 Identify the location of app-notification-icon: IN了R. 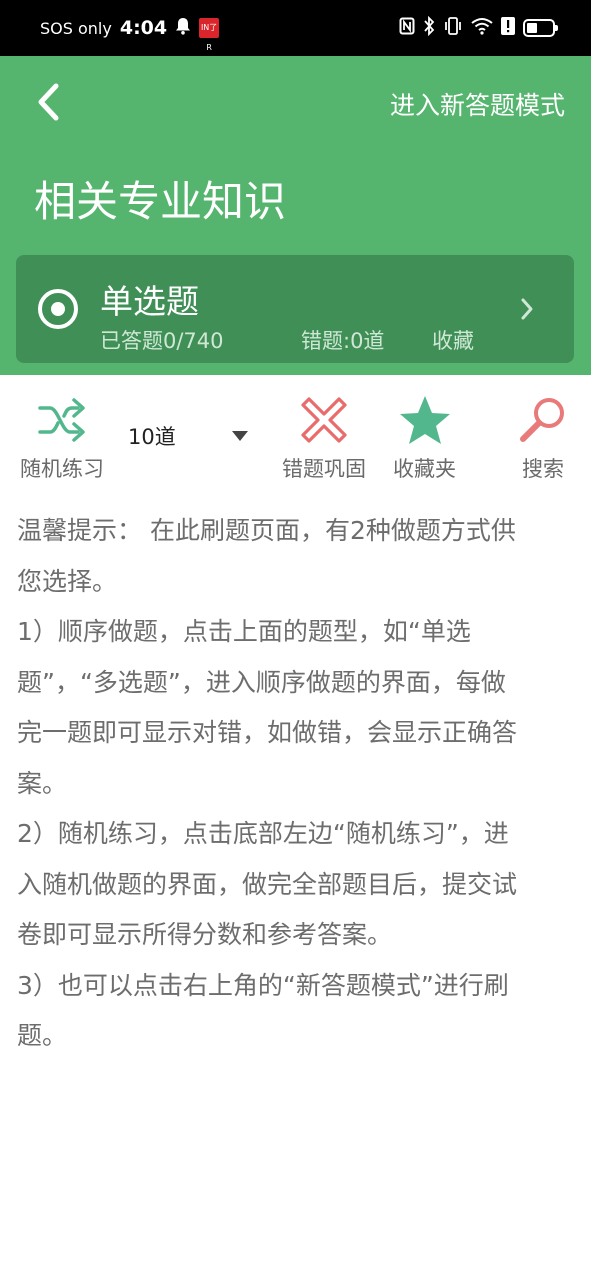
(209, 35).